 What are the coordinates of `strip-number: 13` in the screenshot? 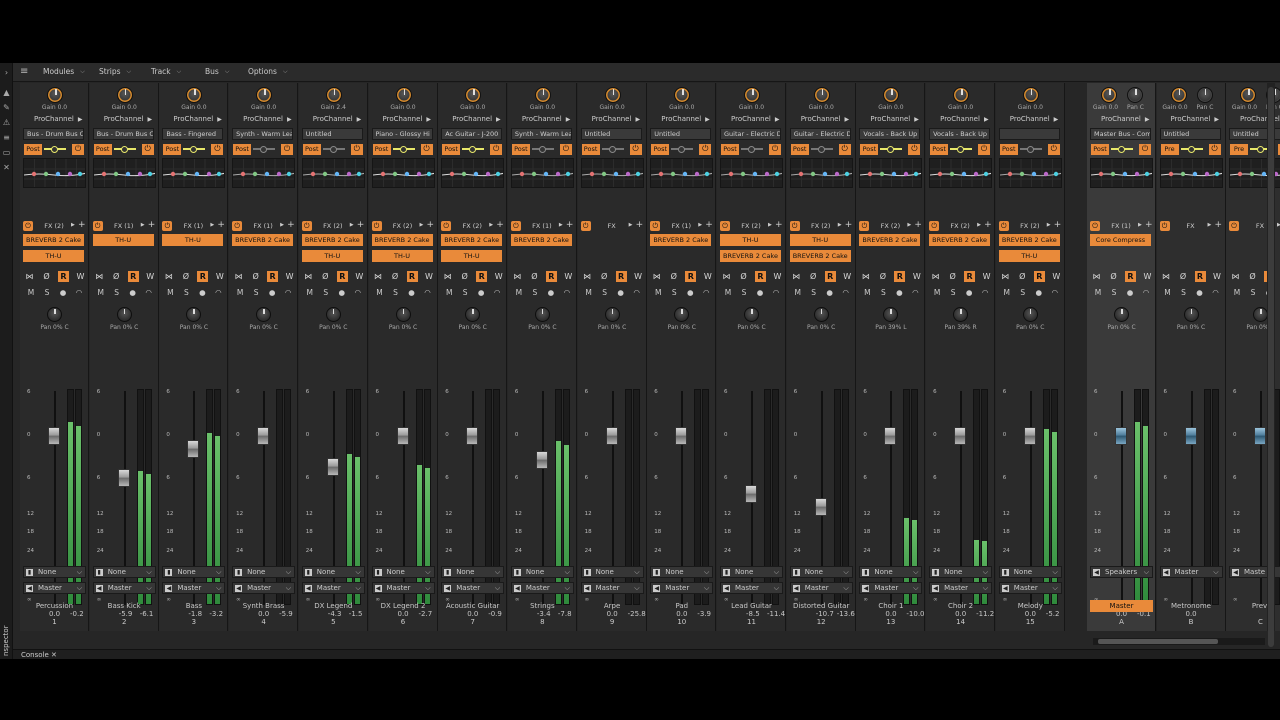 It's located at (891, 622).